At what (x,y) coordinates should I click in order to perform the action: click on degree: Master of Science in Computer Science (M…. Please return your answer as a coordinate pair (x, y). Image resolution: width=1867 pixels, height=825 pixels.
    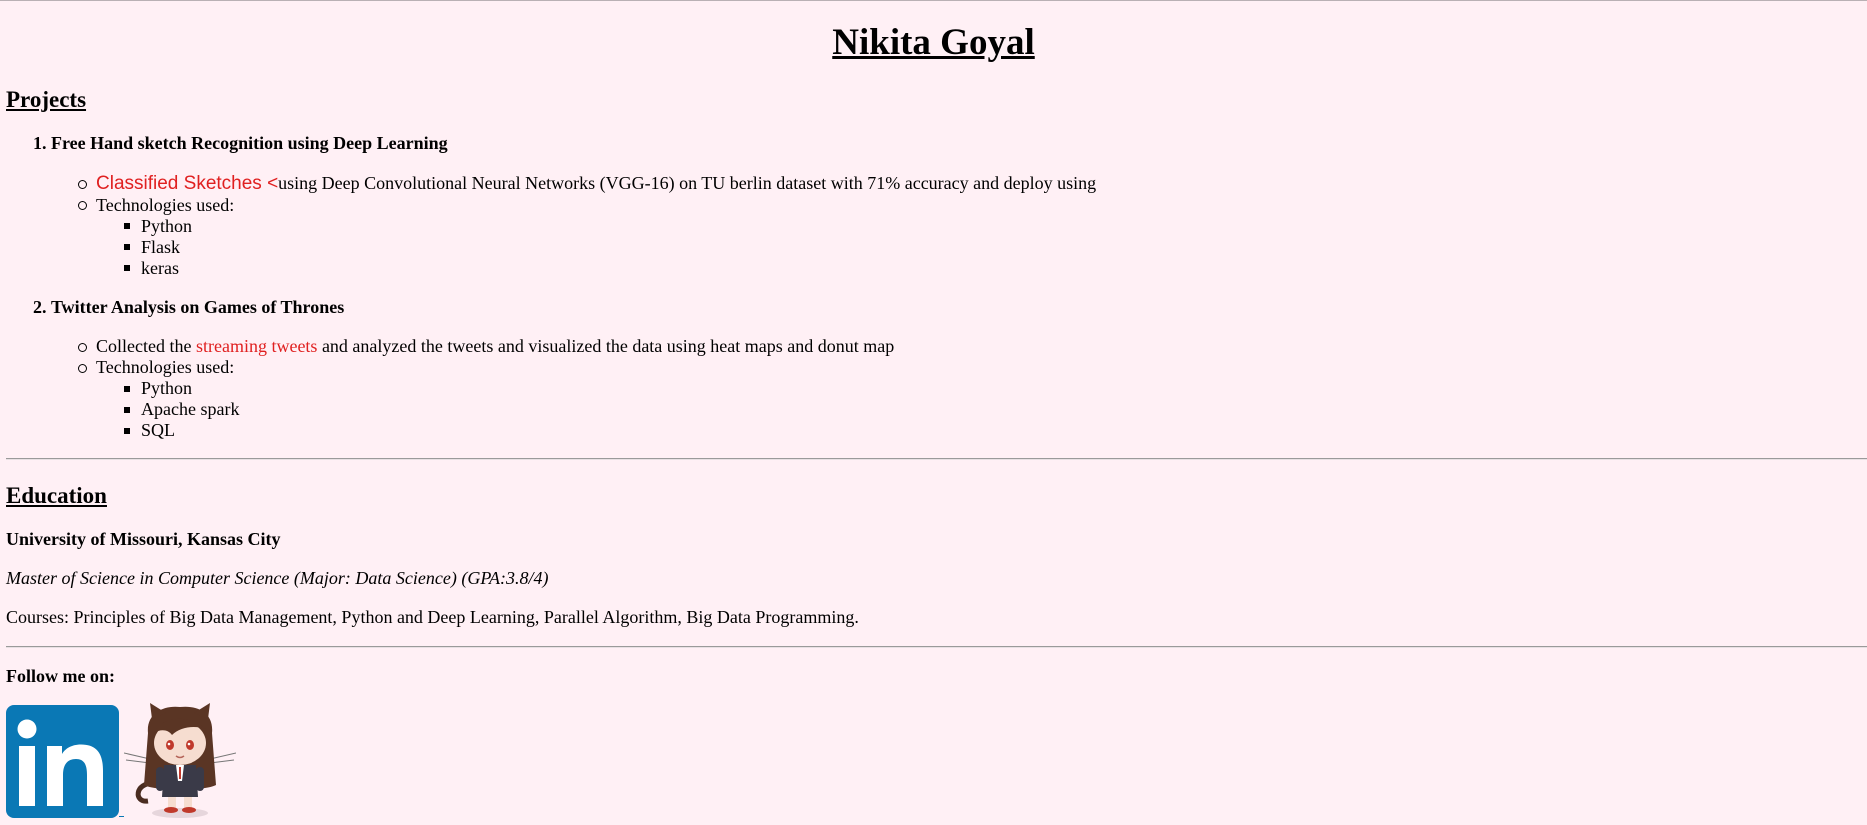
    Looking at the image, I should click on (277, 578).